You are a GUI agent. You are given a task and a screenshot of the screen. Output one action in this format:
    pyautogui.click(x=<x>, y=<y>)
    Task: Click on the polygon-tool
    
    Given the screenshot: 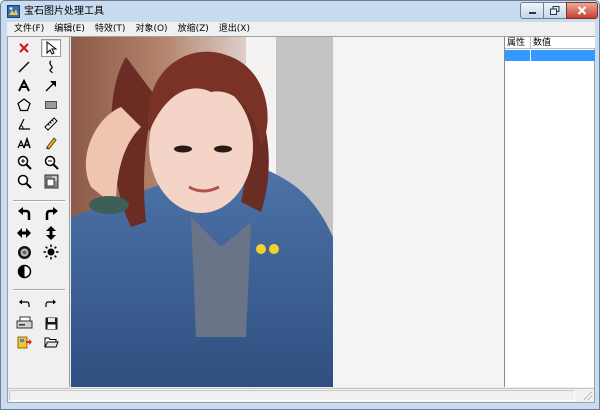 What is the action you would take?
    pyautogui.click(x=24, y=105)
    